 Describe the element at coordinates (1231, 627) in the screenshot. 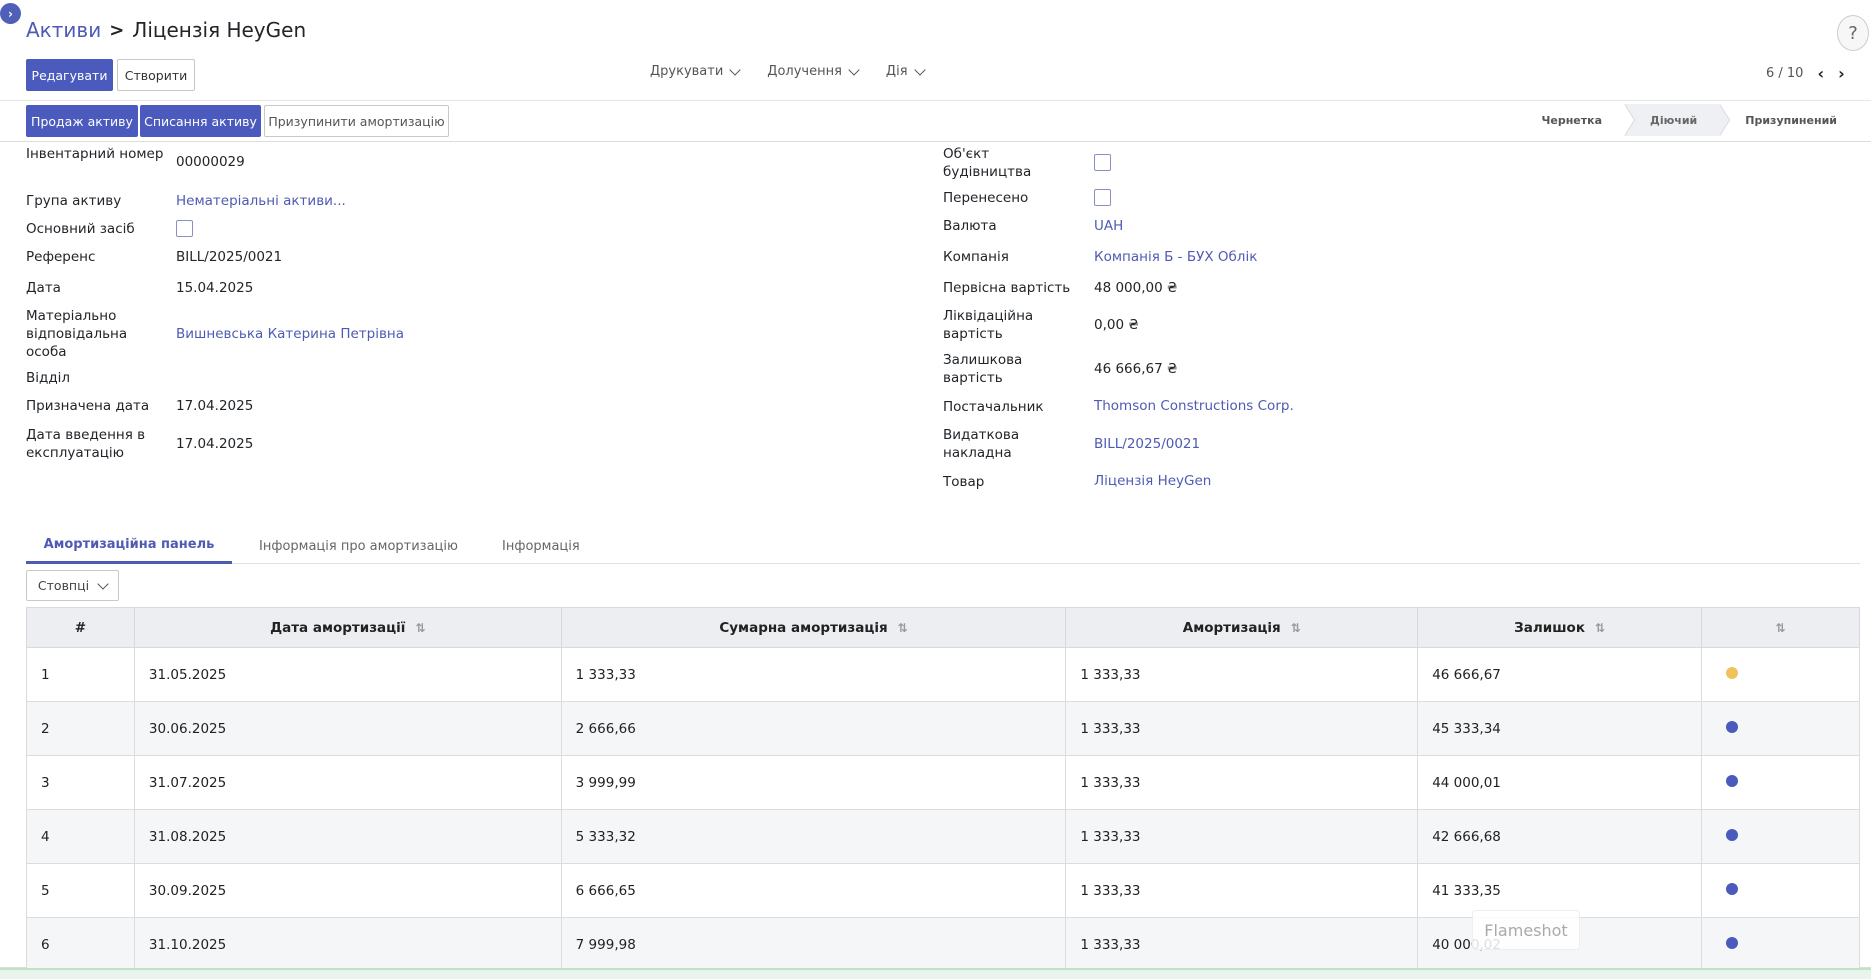

I see `column-header-label: Амортизація` at that location.